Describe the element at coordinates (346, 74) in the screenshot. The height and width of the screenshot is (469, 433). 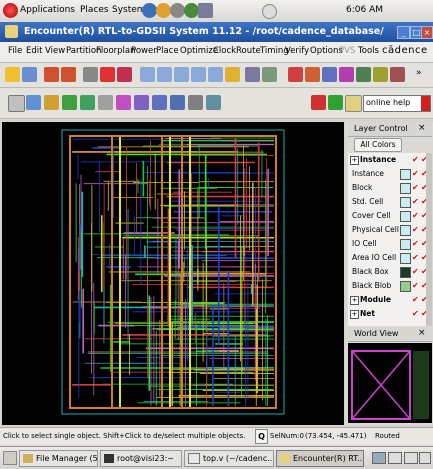
I see `highlight-icon` at that location.